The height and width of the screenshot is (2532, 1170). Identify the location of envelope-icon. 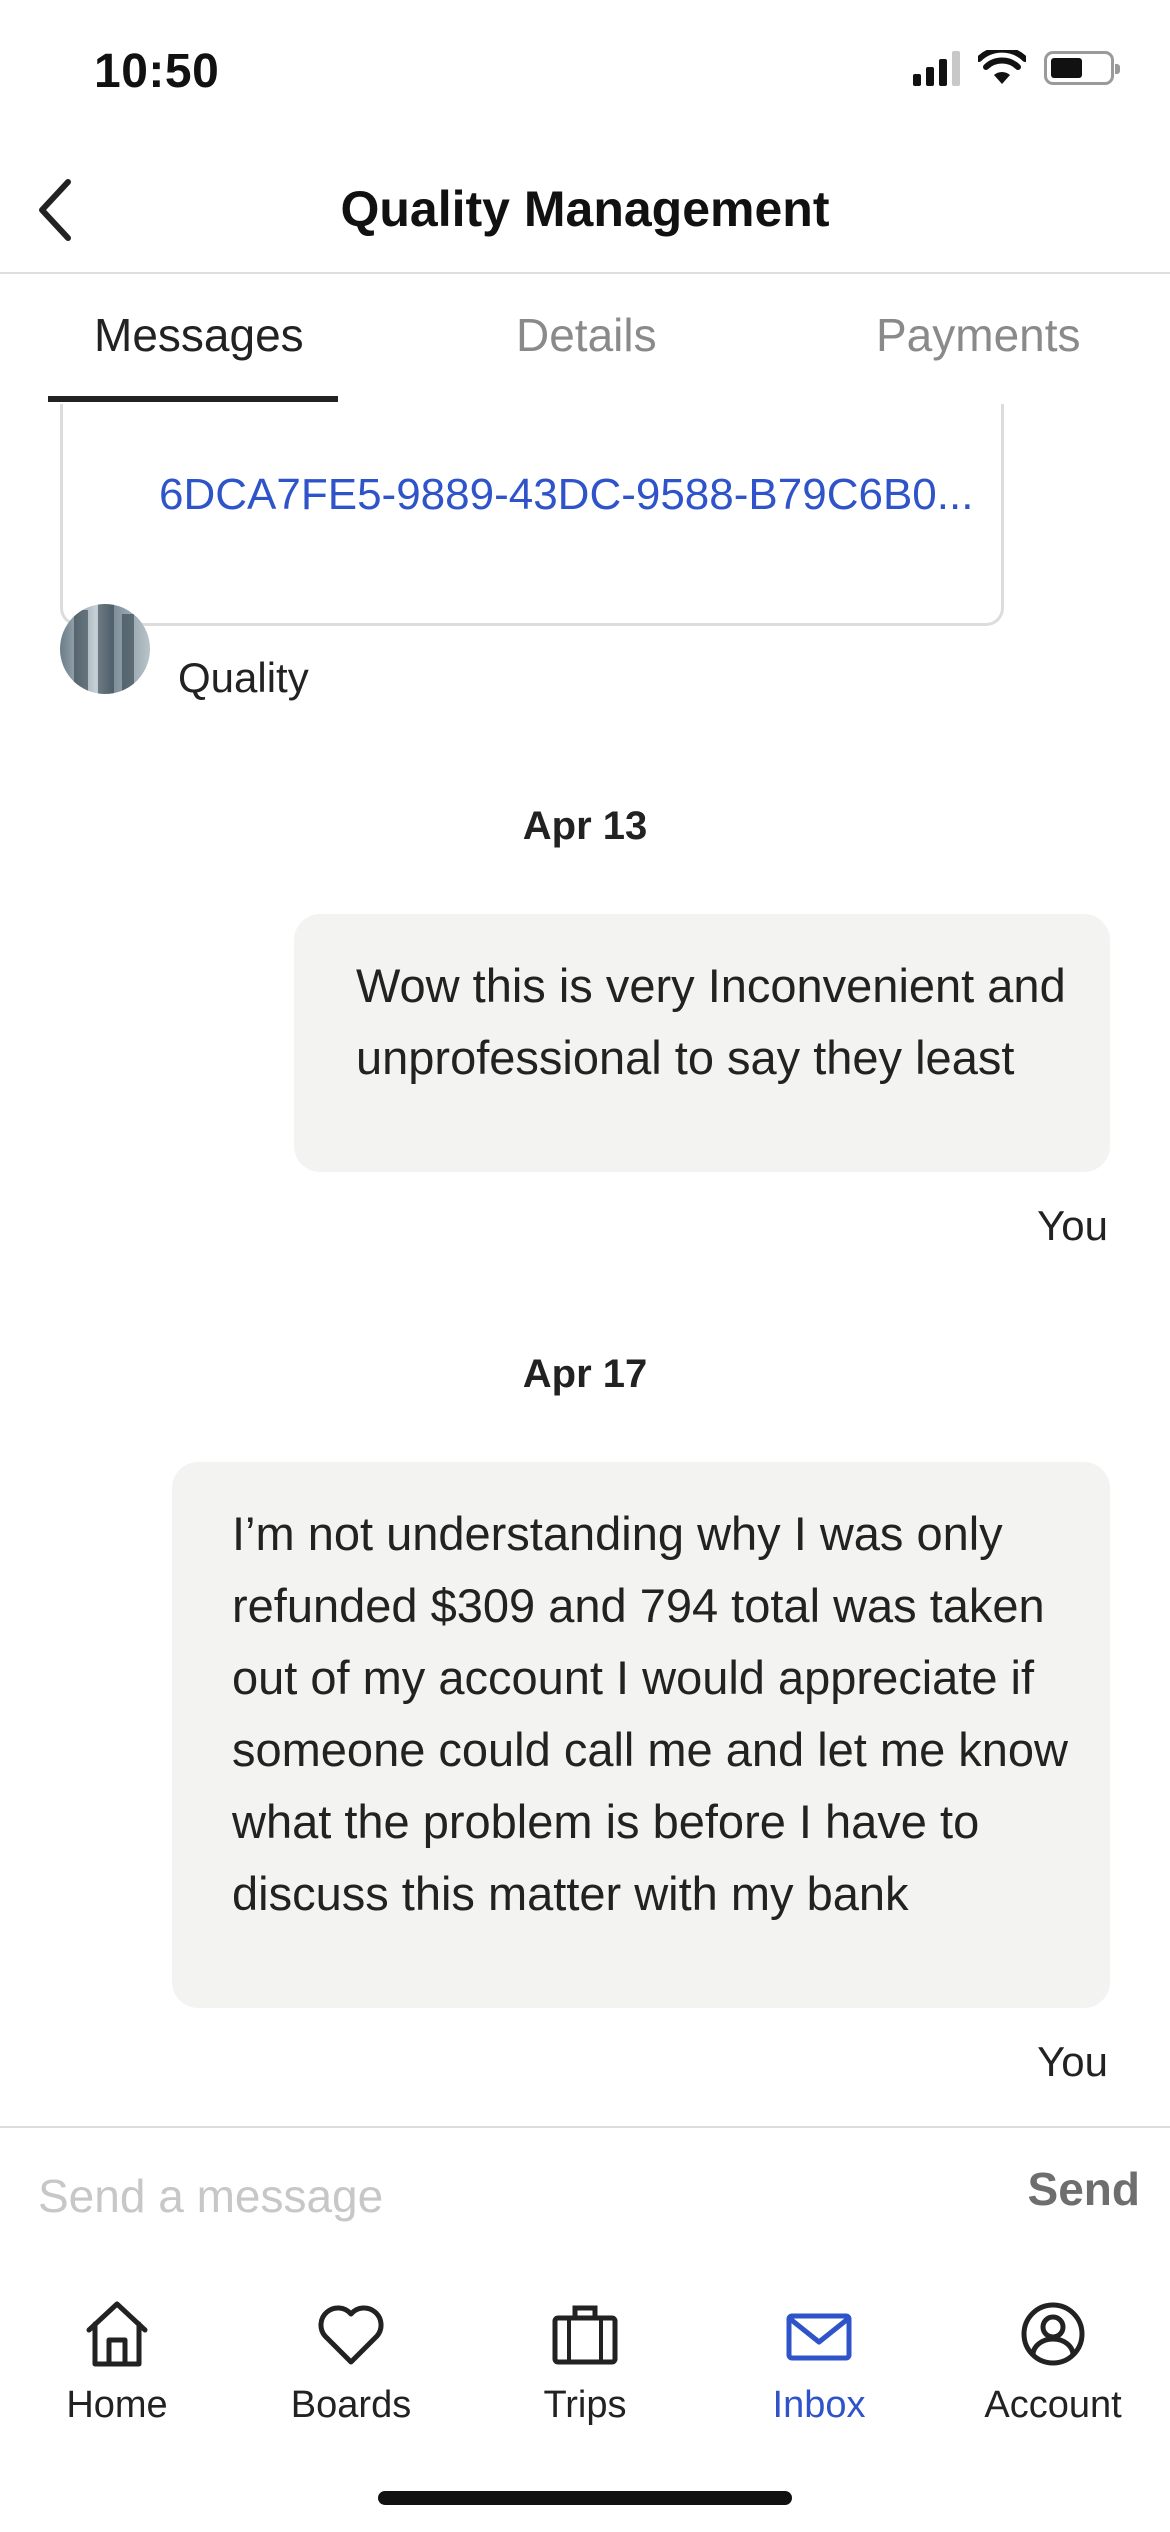
(819, 2337).